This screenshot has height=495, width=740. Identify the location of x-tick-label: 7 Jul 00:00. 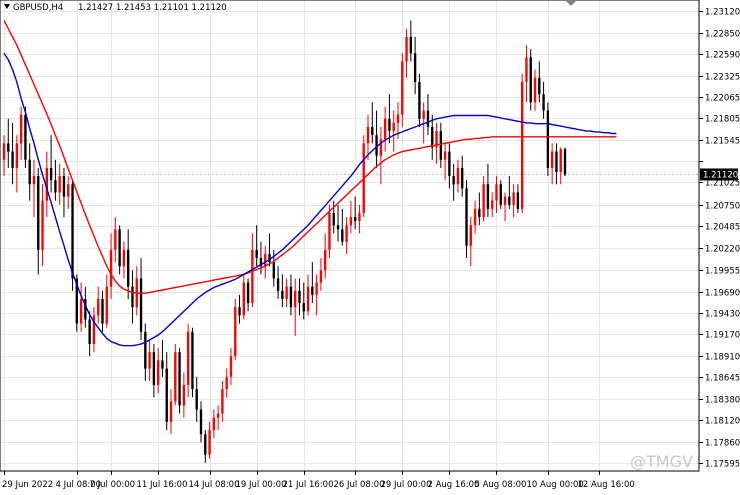
(113, 485).